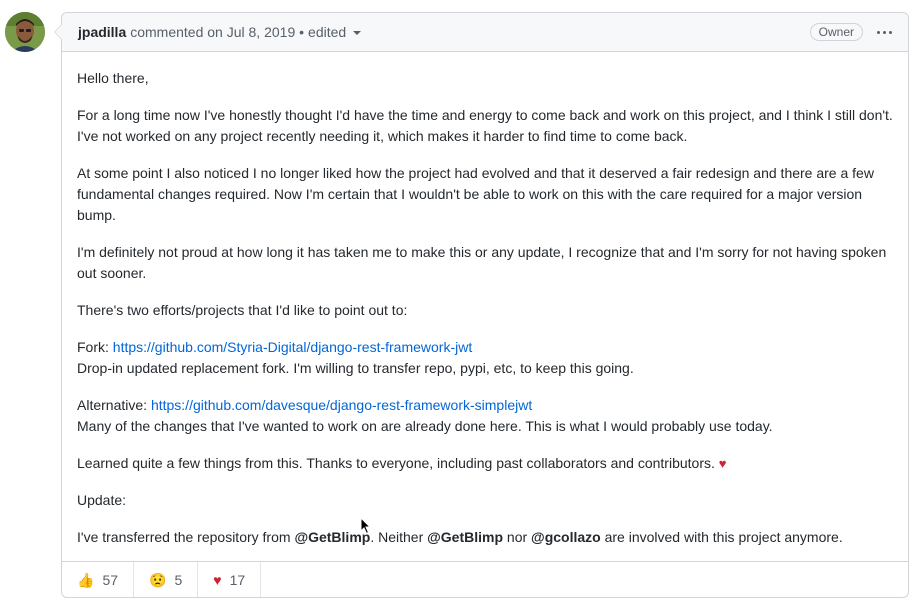 This screenshot has height=603, width=915. What do you see at coordinates (86, 579) in the screenshot?
I see `thumbs-up-icon: 👍` at bounding box center [86, 579].